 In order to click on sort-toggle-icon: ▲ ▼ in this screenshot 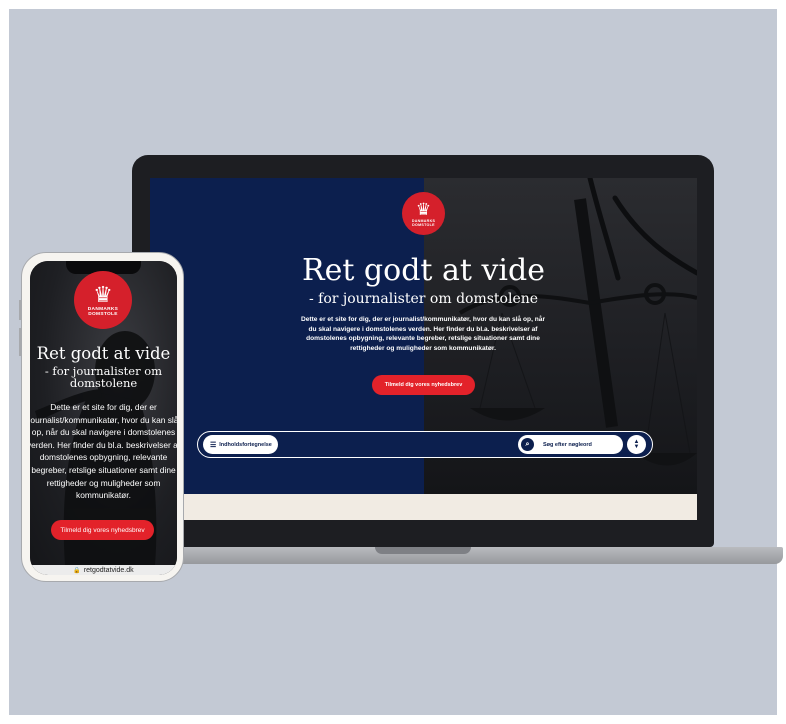, I will do `click(636, 444)`.